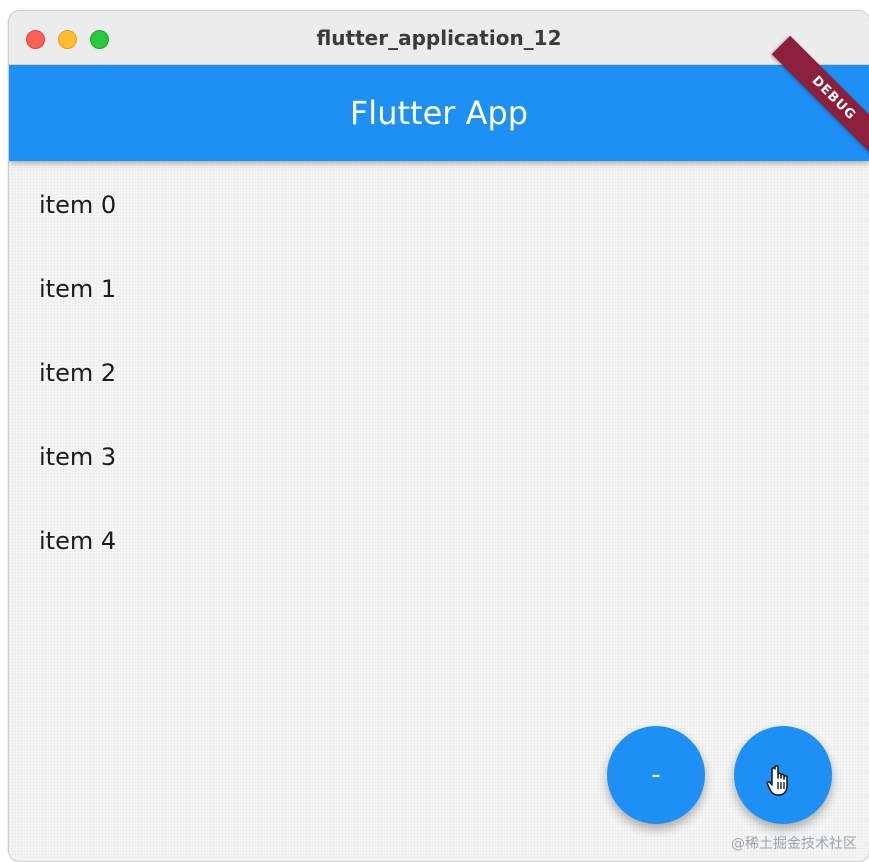 The height and width of the screenshot is (862, 869). Describe the element at coordinates (794, 844) in the screenshot. I see `watermark: @稀土掘金技术社区` at that location.